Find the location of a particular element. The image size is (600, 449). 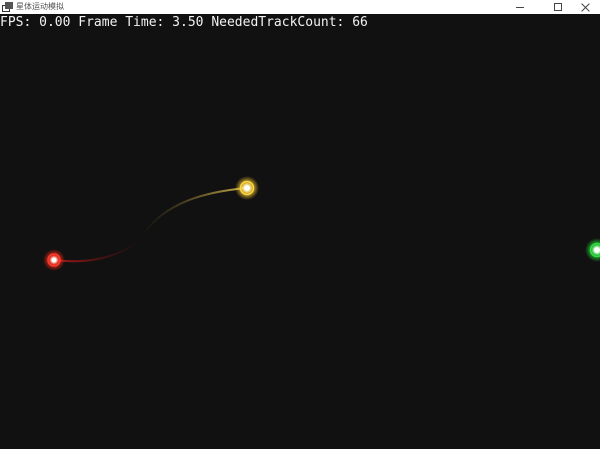

close-button is located at coordinates (585, 7).